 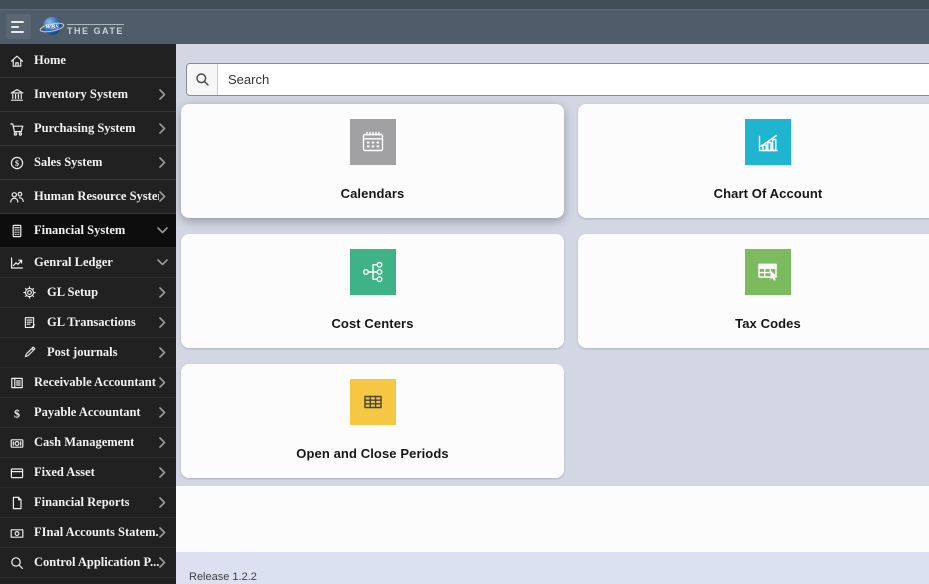 What do you see at coordinates (29, 353) in the screenshot?
I see `pen-icon` at bounding box center [29, 353].